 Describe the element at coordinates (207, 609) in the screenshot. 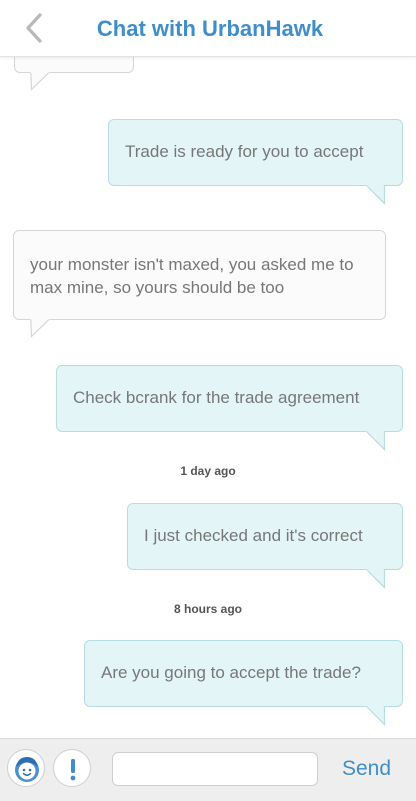

I see `timestamp: 8 hours ago` at that location.